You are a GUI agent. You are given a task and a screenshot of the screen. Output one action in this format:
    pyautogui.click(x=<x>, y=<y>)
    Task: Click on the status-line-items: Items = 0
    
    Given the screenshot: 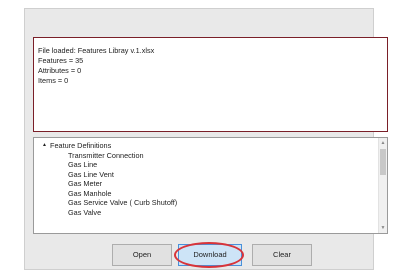 What is the action you would take?
    pyautogui.click(x=53, y=80)
    